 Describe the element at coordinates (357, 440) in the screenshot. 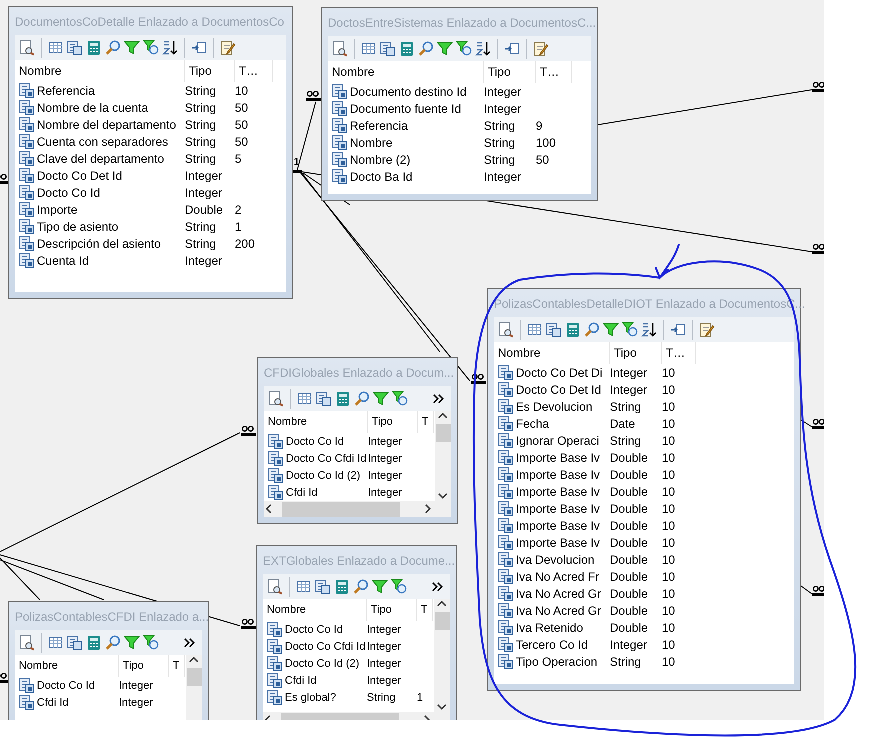

I see `table-window: CFDIGlobales Enlazado a Docum... Nombre Tipo T Docto Co Id Integer Docto Co Cfdi Id Integer Docto Co Id (2) Integer Cfdi Id Integer` at that location.